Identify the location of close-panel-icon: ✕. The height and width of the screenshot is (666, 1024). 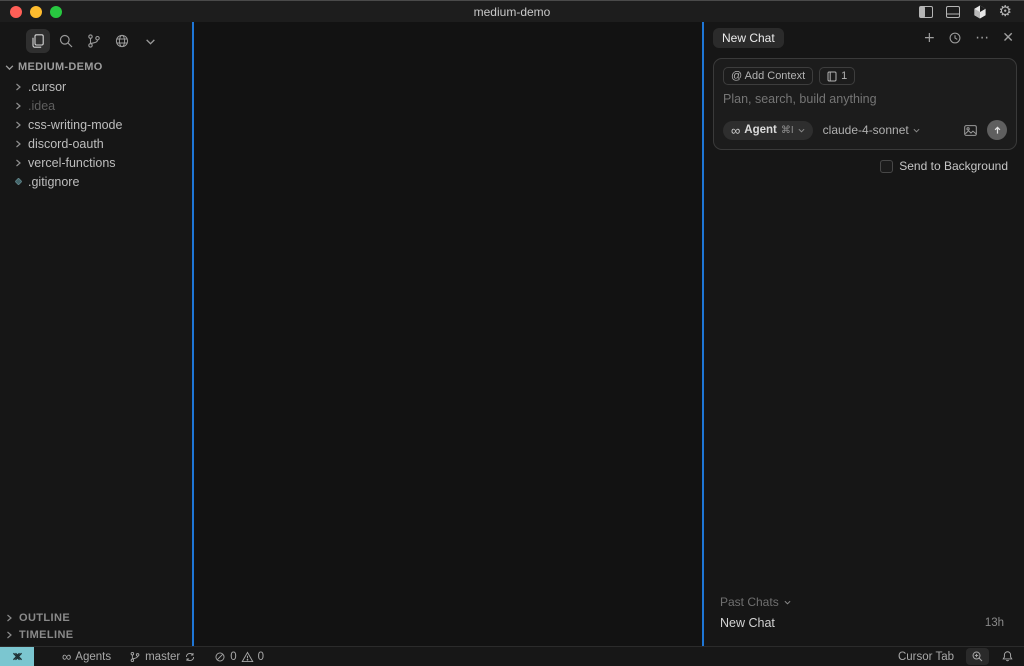
(1008, 38).